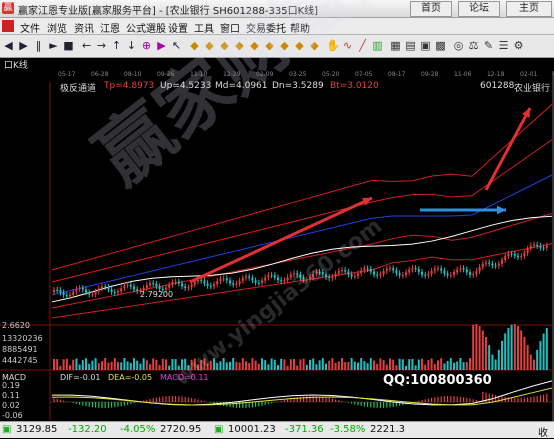 This screenshot has width=554, height=439. I want to click on arrow-left-icon: ←, so click(86, 45).